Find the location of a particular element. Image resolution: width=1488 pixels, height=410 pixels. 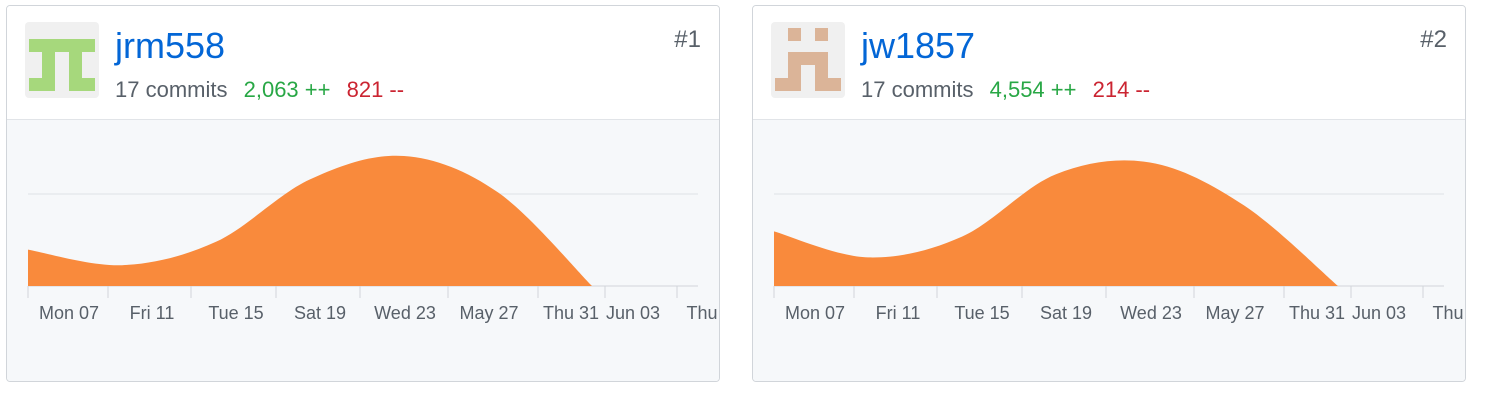

card-header: jw1857 17 commits 4,554 ++ 214 -- #2 is located at coordinates (1109, 62).